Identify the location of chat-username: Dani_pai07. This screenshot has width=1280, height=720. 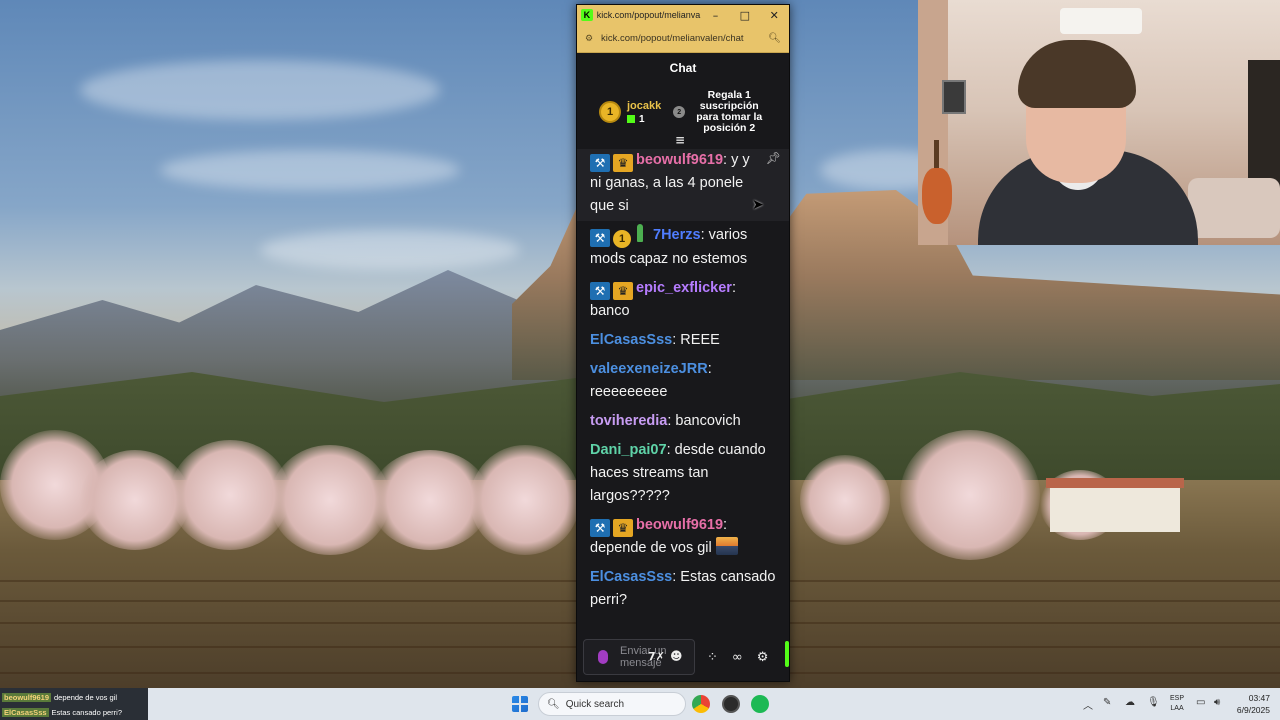
(628, 450).